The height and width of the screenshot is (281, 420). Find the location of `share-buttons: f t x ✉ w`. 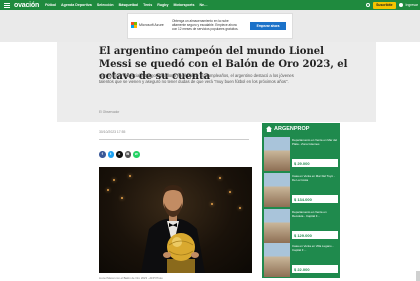

share-buttons: f t x ✉ w is located at coordinates (119, 154).